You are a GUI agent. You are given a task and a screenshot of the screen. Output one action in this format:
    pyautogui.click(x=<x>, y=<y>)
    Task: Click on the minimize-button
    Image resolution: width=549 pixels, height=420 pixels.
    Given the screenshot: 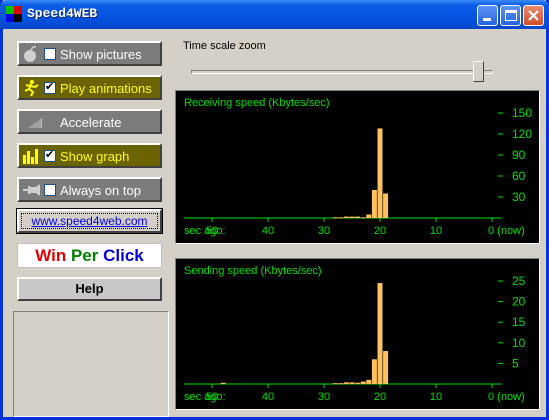 What is the action you would take?
    pyautogui.click(x=487, y=15)
    